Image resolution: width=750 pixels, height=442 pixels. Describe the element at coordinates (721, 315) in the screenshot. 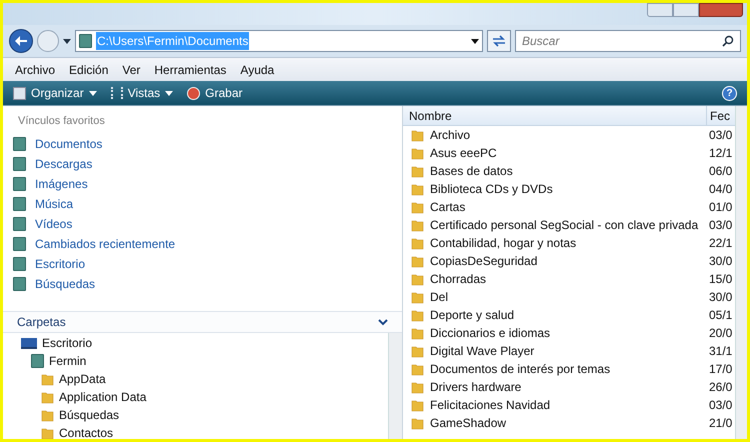

I see `file-date: 05/1` at that location.